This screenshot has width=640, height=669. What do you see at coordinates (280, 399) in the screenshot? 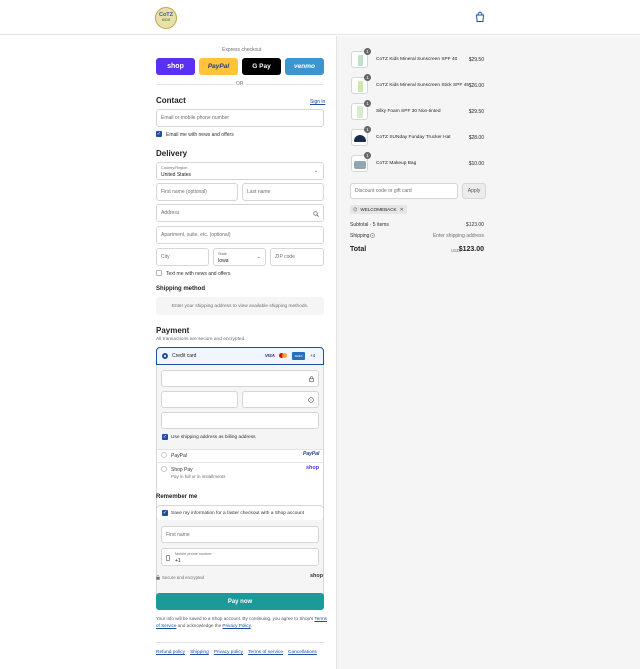
I see `security-code-field` at bounding box center [280, 399].